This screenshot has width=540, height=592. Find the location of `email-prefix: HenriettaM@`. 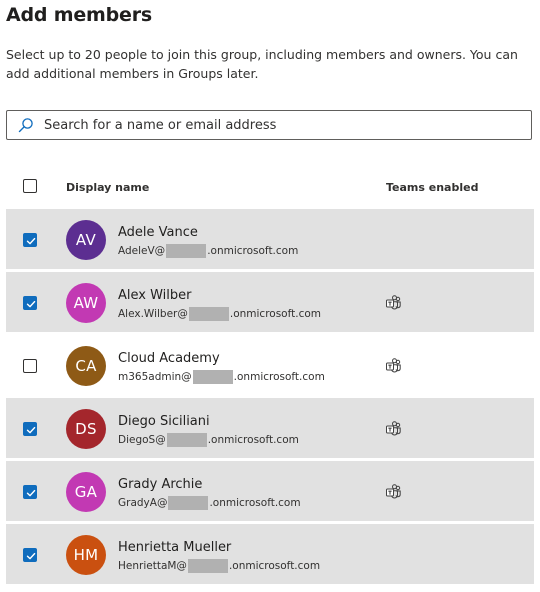

email-prefix: HenriettaM@ is located at coordinates (152, 566).